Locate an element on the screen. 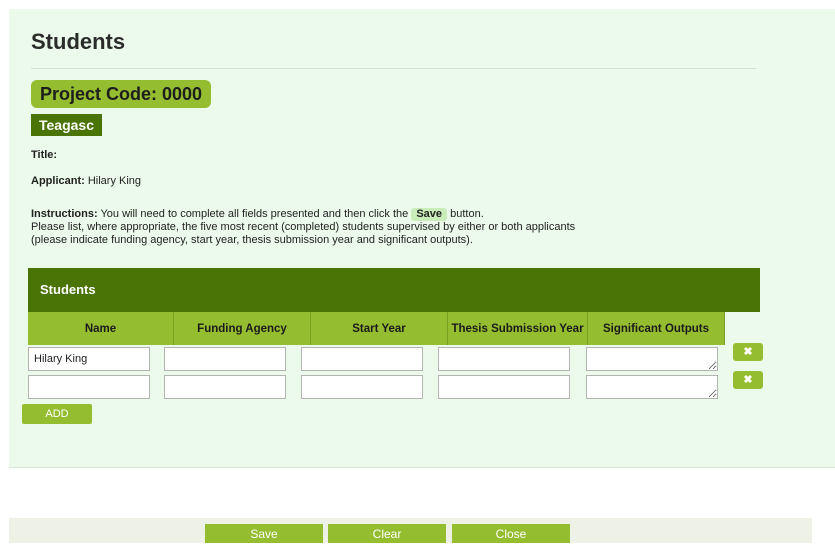  column-header-funding-agency: Funding Agency is located at coordinates (242, 328).